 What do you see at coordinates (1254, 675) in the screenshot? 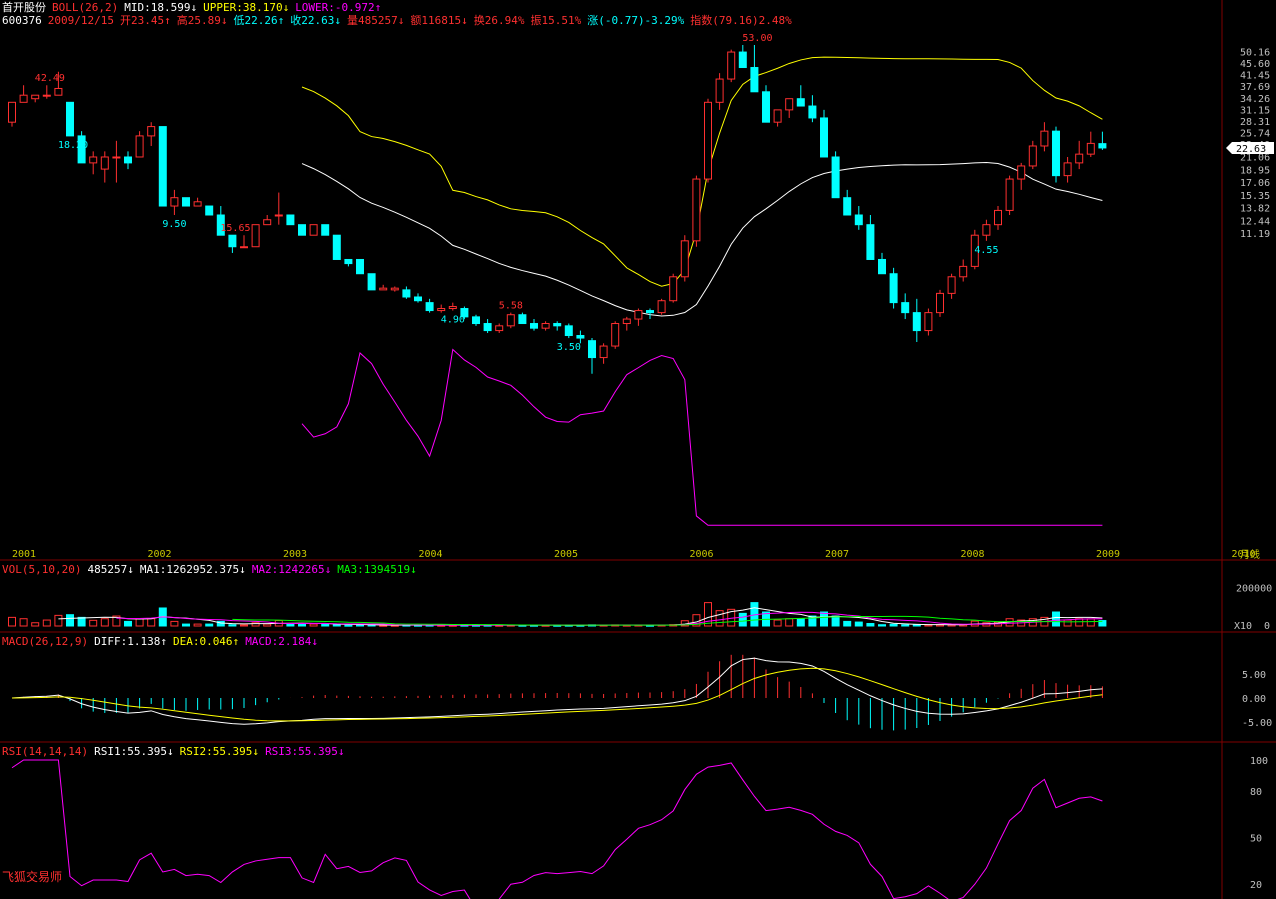
I see `macd-tick-label: 5.00` at bounding box center [1254, 675].